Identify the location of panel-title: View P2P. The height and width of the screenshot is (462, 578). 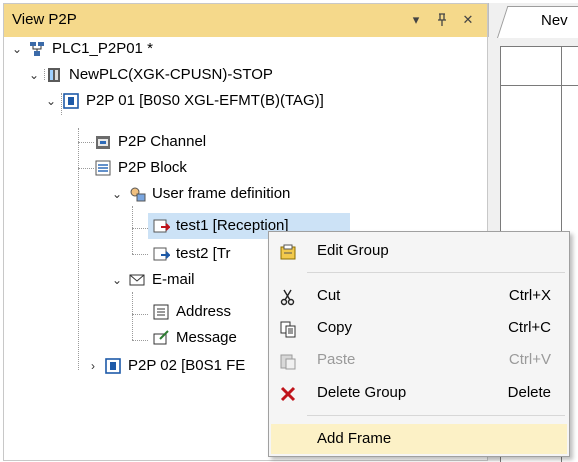
(44, 19).